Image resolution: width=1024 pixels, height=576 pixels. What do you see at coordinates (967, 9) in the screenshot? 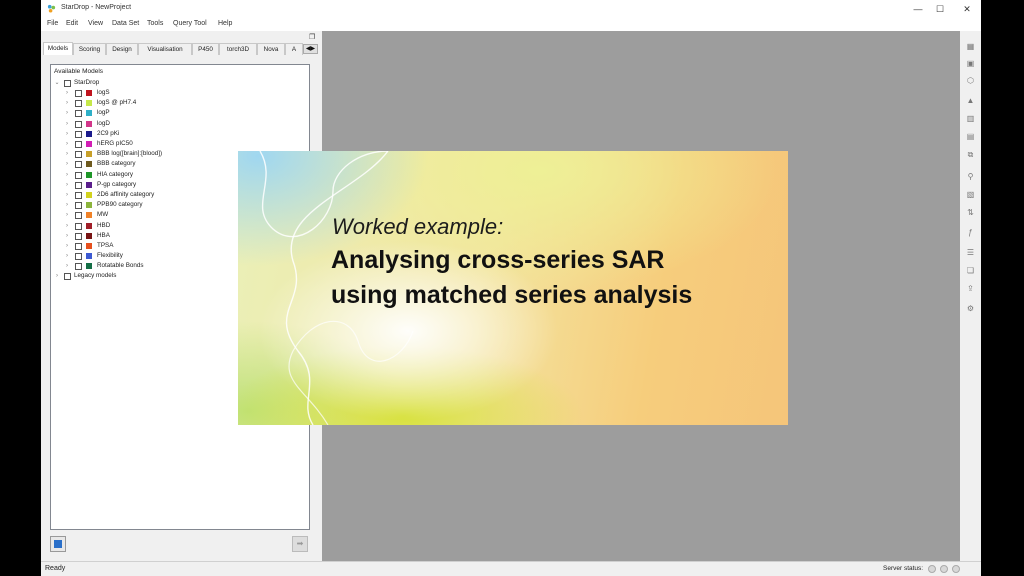
I see `close-button: ✕` at bounding box center [967, 9].